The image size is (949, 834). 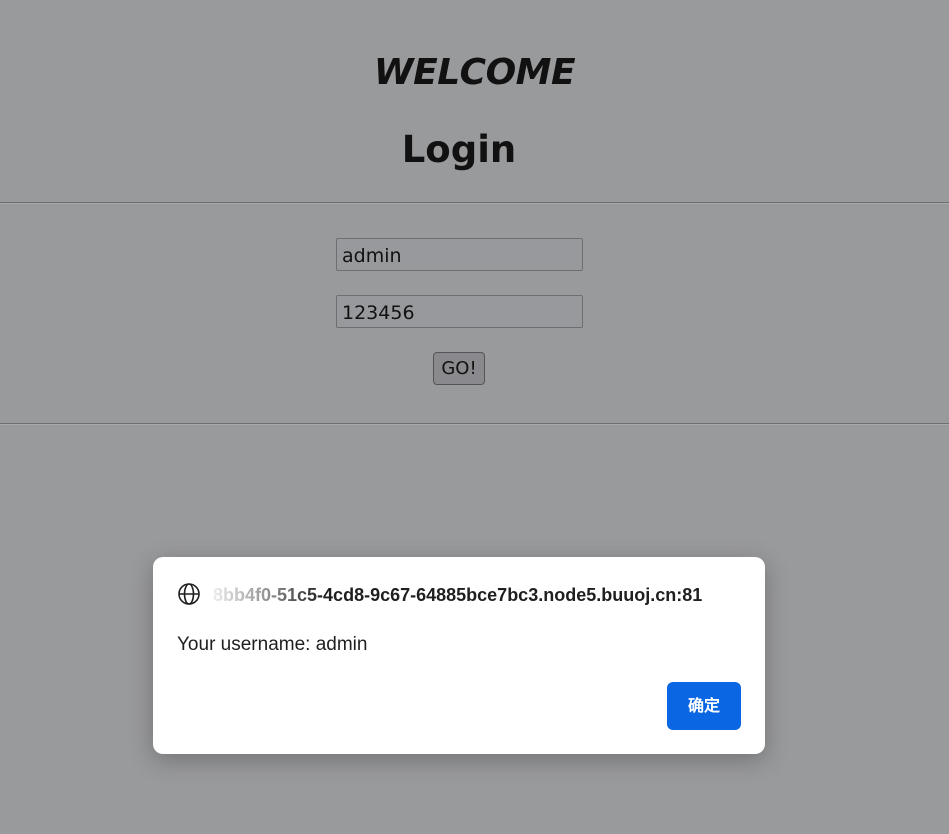 I want to click on top-divider, so click(x=474, y=203).